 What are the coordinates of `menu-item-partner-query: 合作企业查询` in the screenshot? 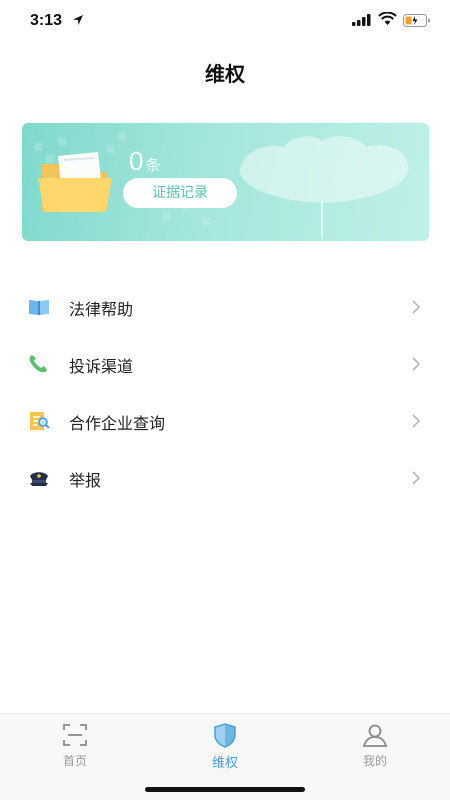 It's located at (225, 420).